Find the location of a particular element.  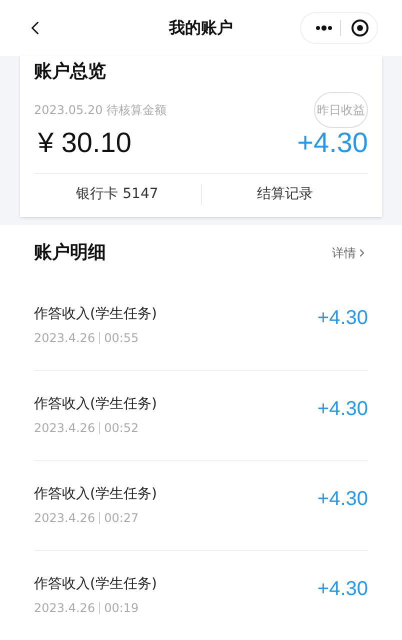

pending-label: 2023.05.20 待核算金额 is located at coordinates (100, 110).